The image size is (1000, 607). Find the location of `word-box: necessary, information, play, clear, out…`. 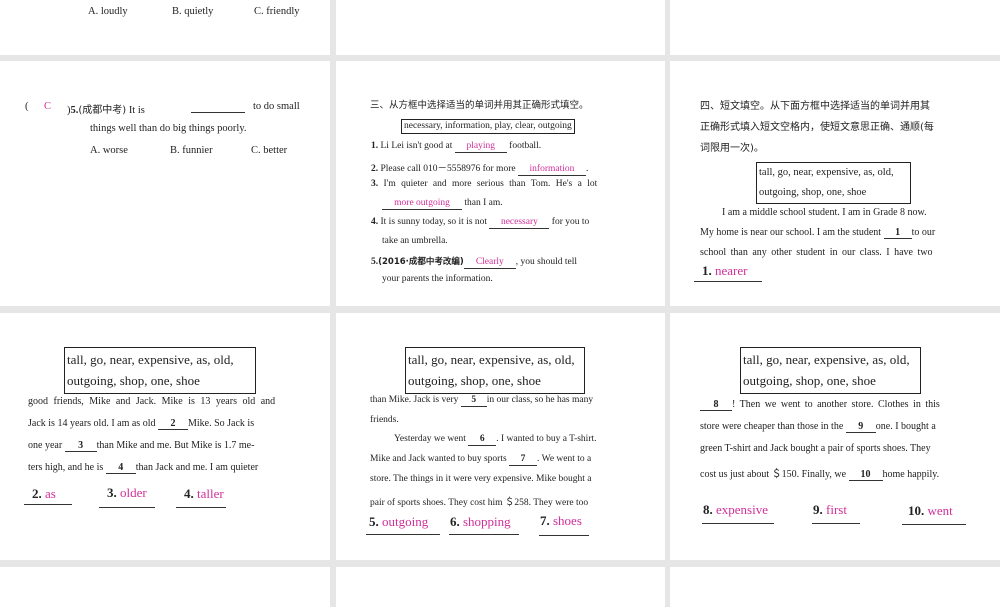

word-box: necessary, information, play, clear, out… is located at coordinates (488, 126).